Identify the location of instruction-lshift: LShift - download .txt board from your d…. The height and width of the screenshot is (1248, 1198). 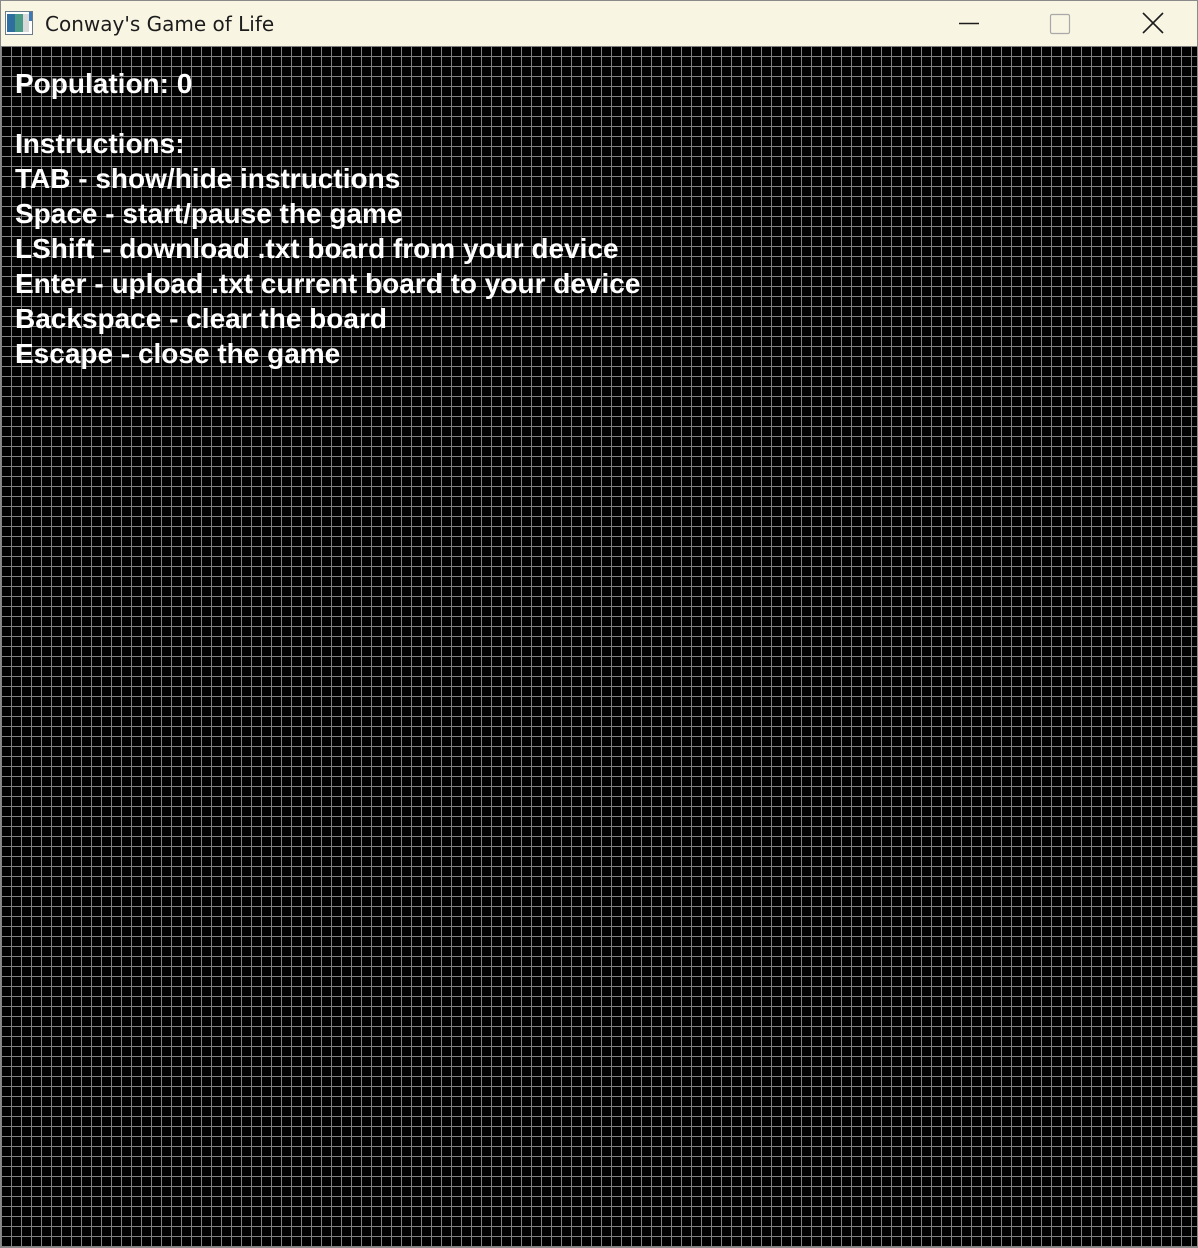
(317, 248).